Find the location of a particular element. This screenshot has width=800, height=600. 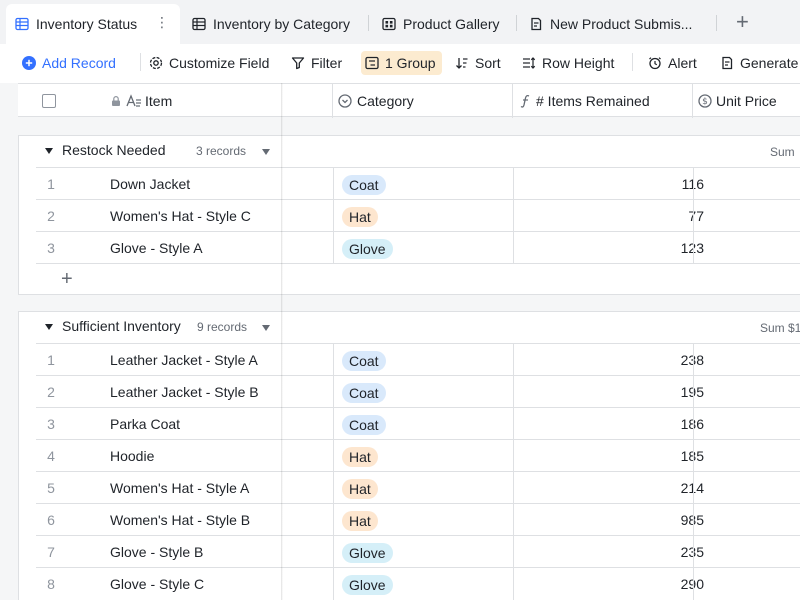

add-record-button: Add Record is located at coordinates (69, 63).